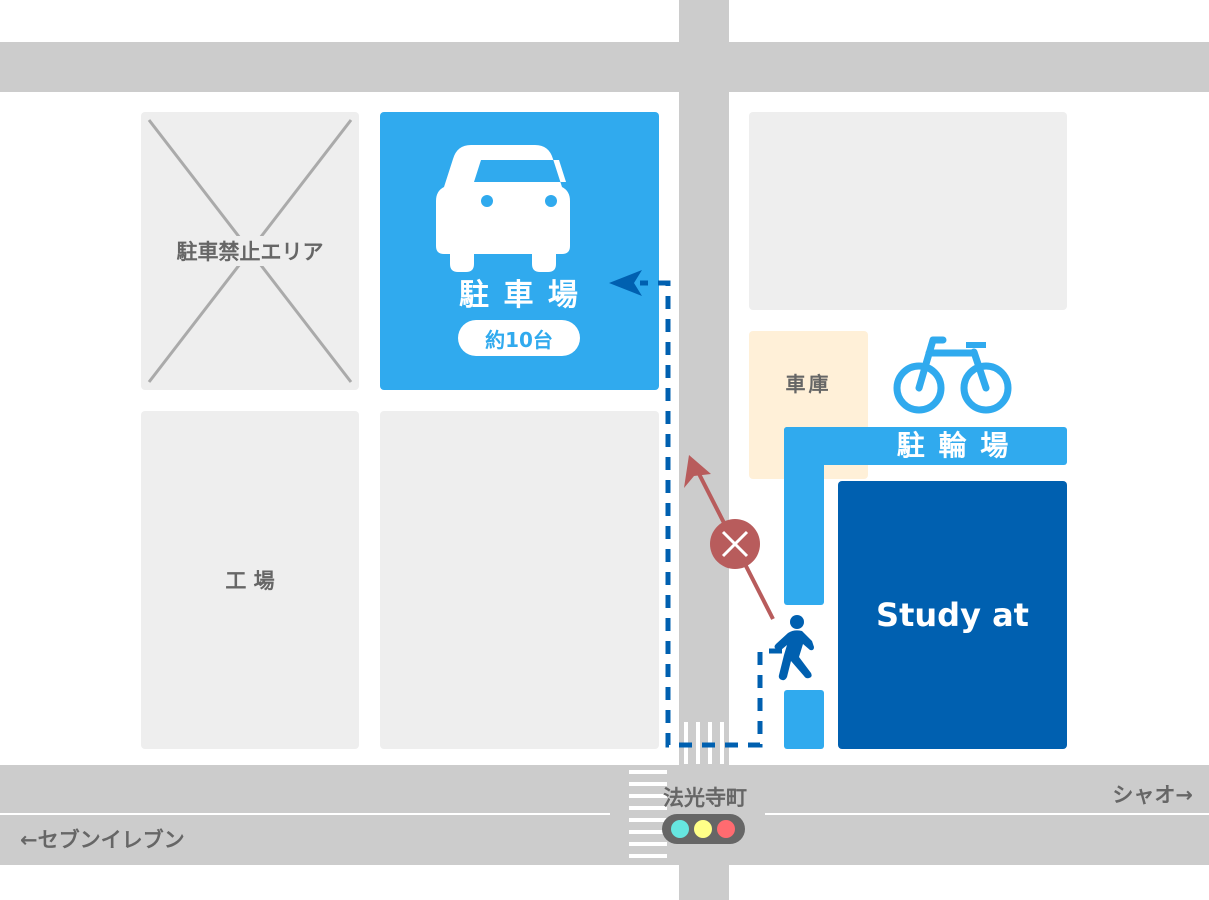  Describe the element at coordinates (908, 211) in the screenshot. I see `empty-block-northeast` at that location.